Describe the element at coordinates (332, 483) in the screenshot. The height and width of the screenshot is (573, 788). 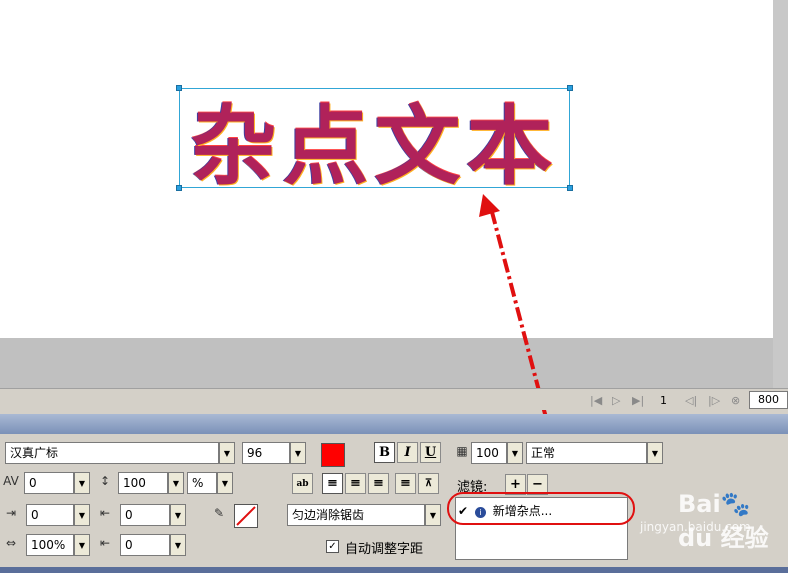
I see `align-left-icon: ≡` at that location.